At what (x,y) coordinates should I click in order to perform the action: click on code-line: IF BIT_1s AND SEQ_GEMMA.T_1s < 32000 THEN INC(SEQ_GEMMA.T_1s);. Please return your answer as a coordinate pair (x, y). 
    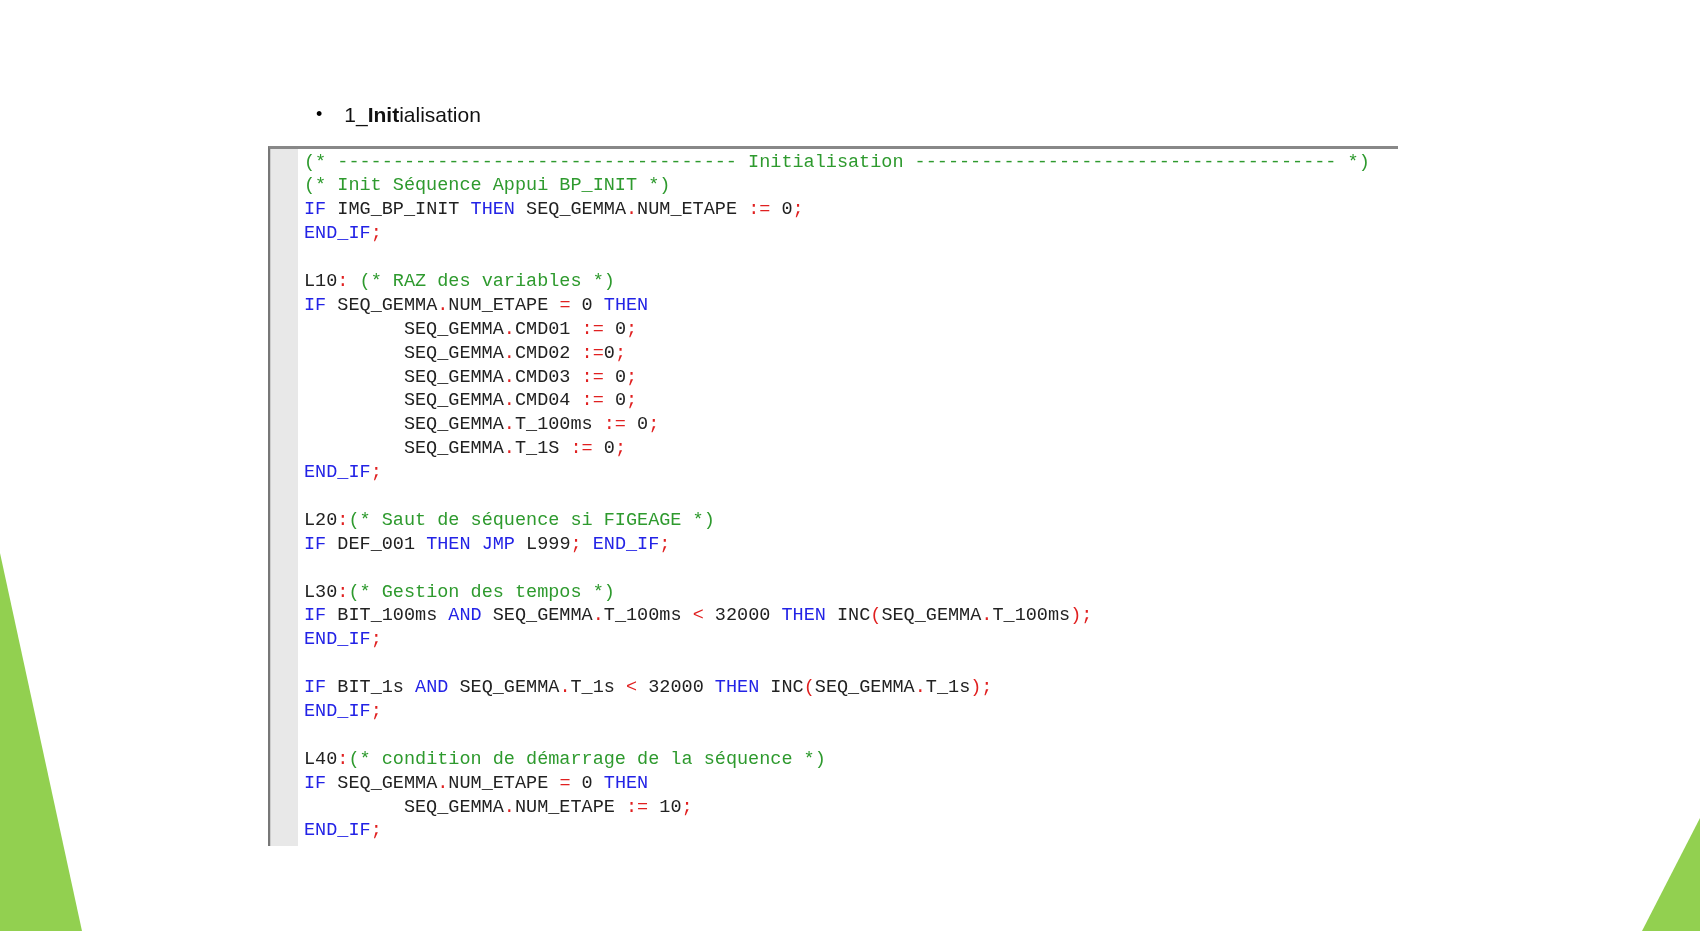
    Looking at the image, I should click on (648, 688).